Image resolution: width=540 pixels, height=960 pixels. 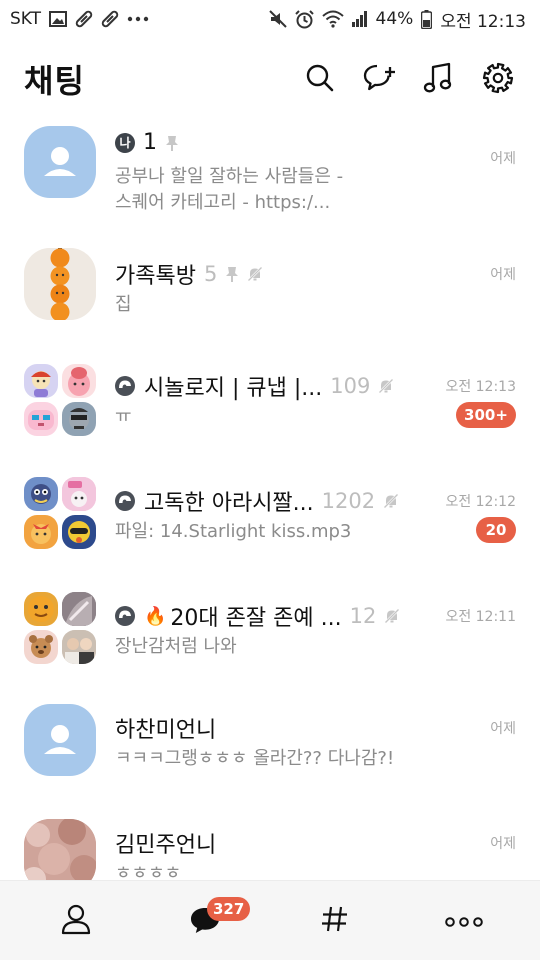 I want to click on member-count: 5, so click(x=210, y=274).